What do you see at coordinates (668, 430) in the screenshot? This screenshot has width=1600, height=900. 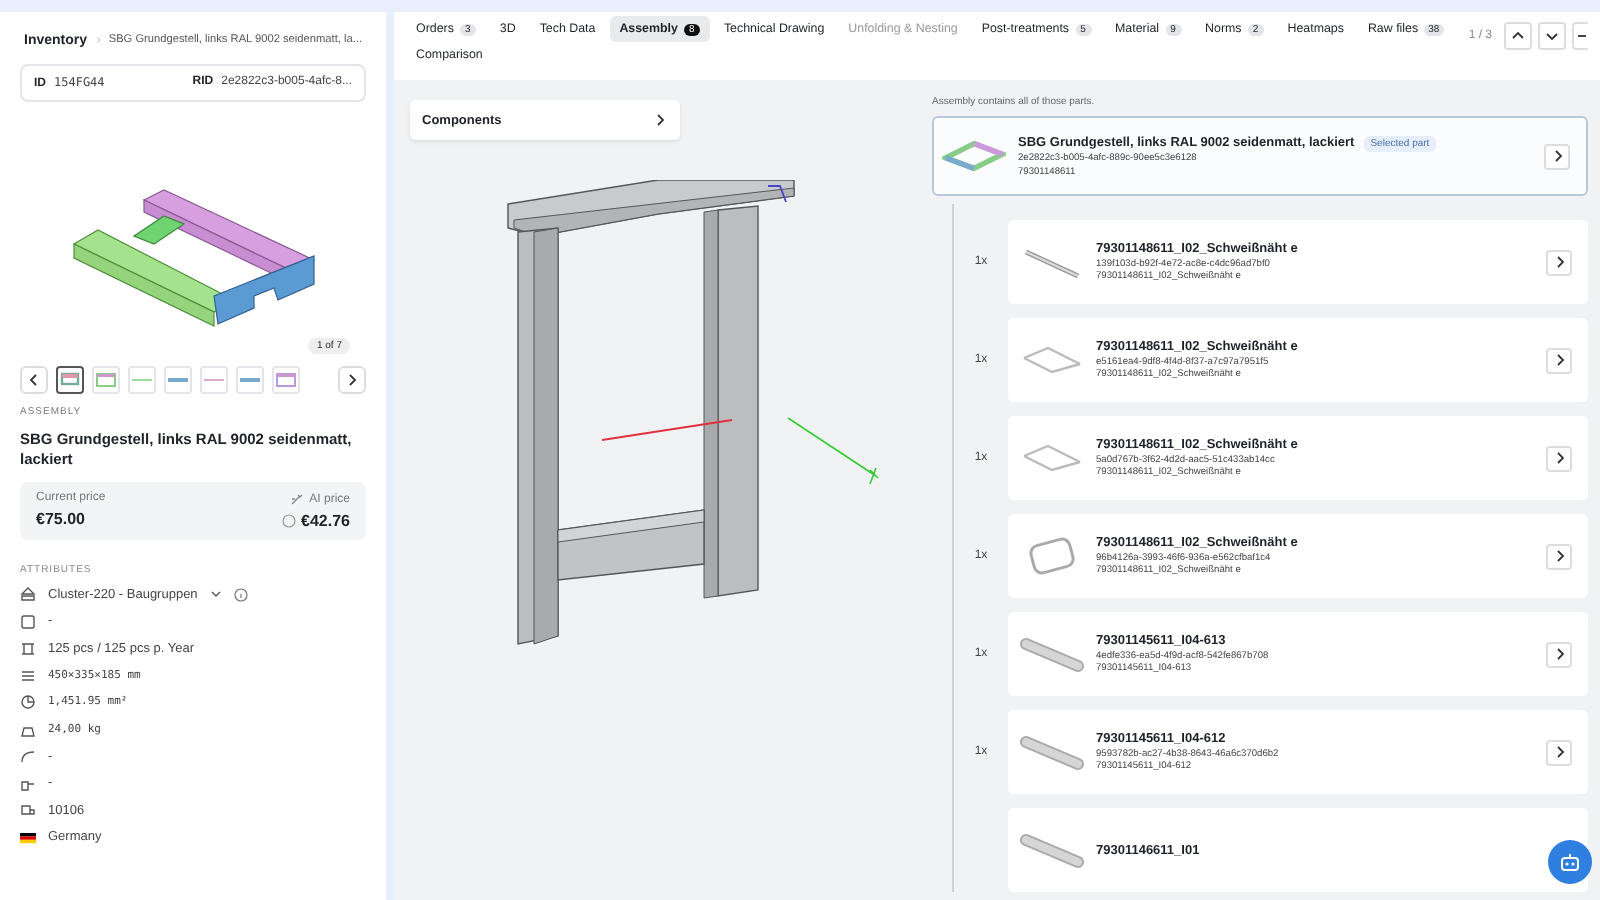 I see `x-axis-line` at bounding box center [668, 430].